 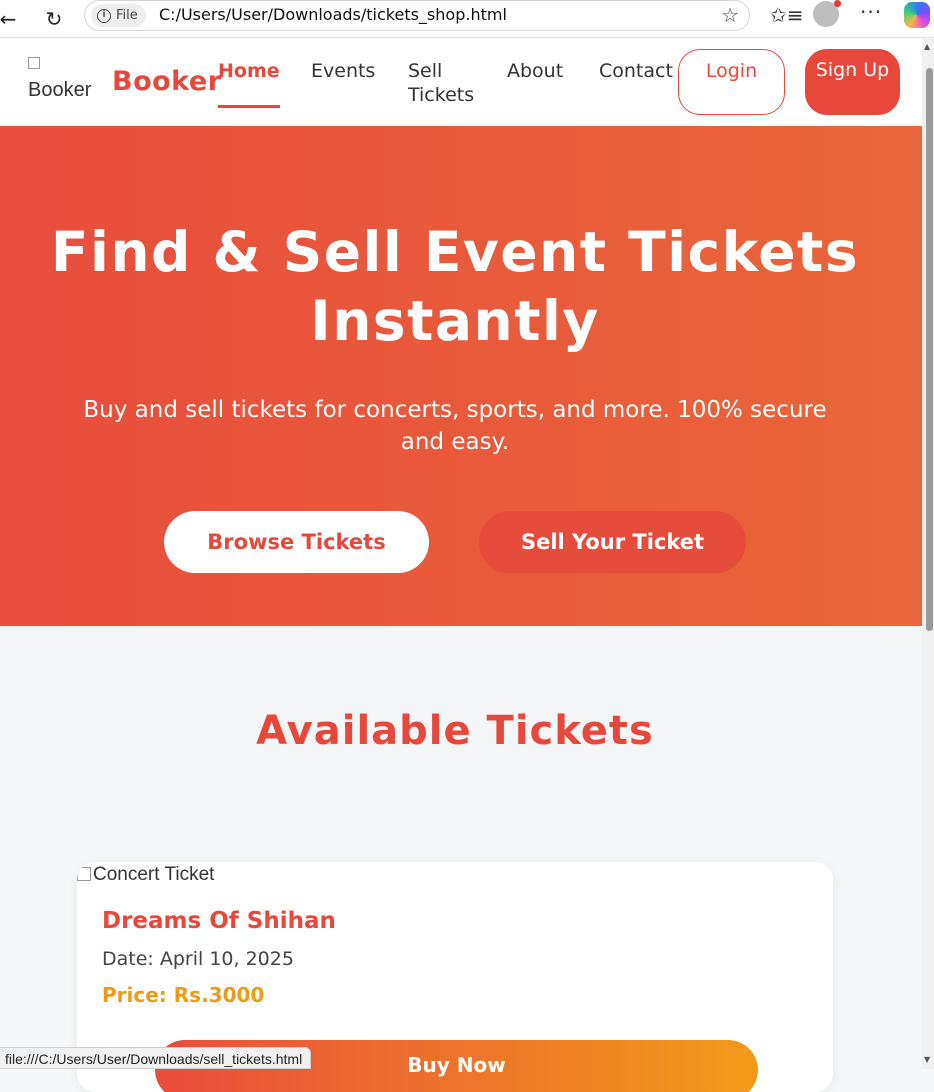 I want to click on section-title: Available Tickets, so click(x=455, y=731).